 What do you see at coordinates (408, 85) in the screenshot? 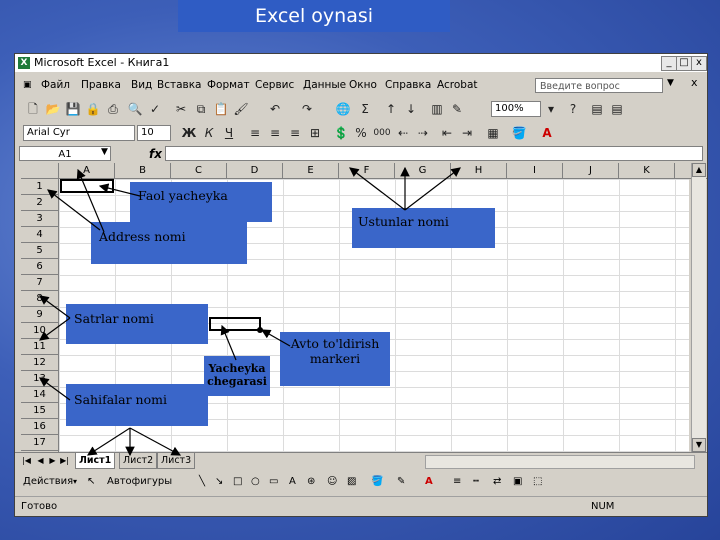
I see `menu-help: Справка` at bounding box center [408, 85].